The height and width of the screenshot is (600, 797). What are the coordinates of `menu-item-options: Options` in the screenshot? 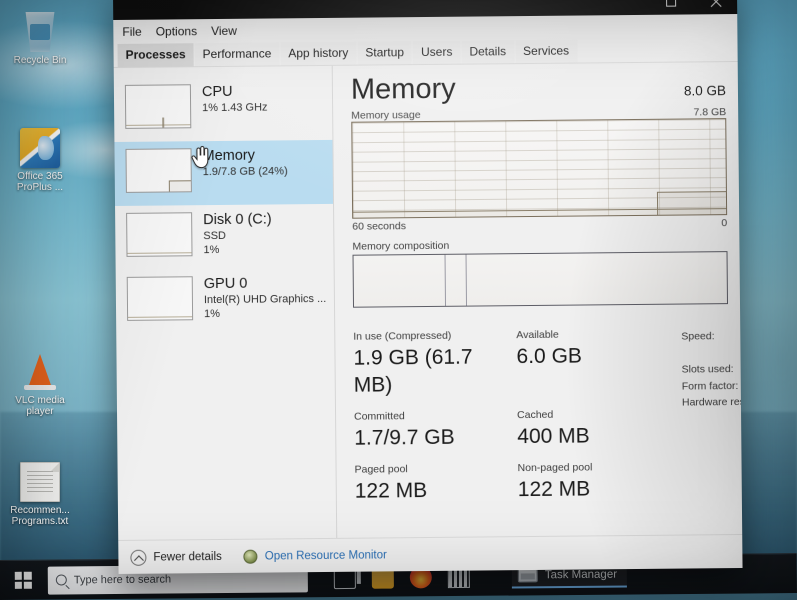 It's located at (176, 31).